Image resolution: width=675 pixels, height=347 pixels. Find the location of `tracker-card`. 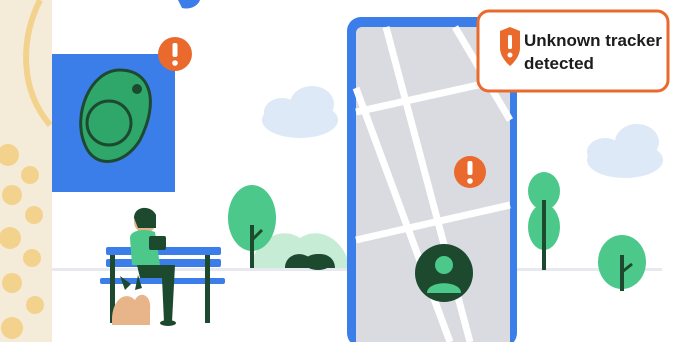

tracker-card is located at coordinates (122, 114).